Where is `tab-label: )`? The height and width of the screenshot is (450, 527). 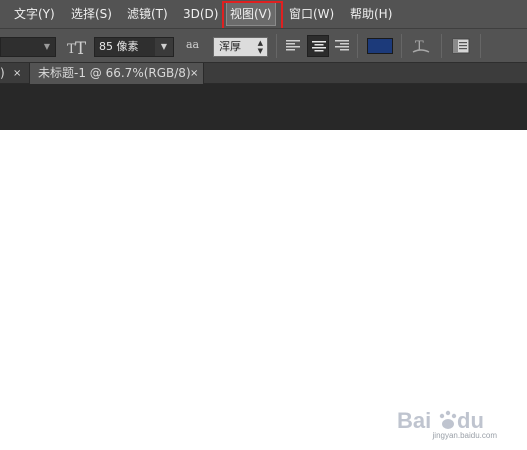
tab-label: ) is located at coordinates (2, 73).